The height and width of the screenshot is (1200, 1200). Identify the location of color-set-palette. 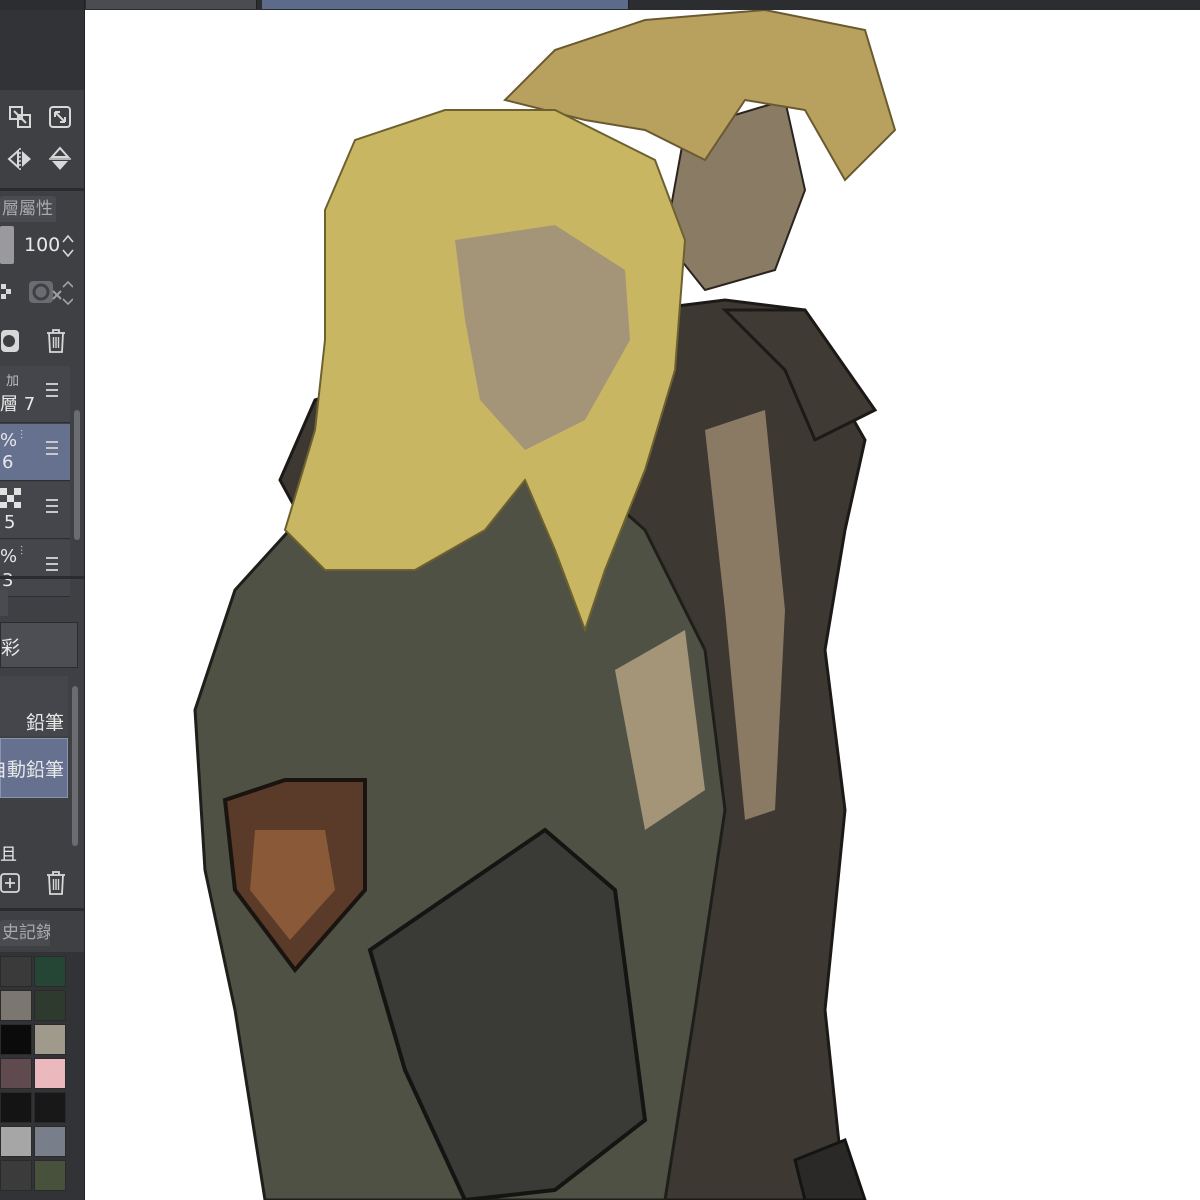
(42, 1076).